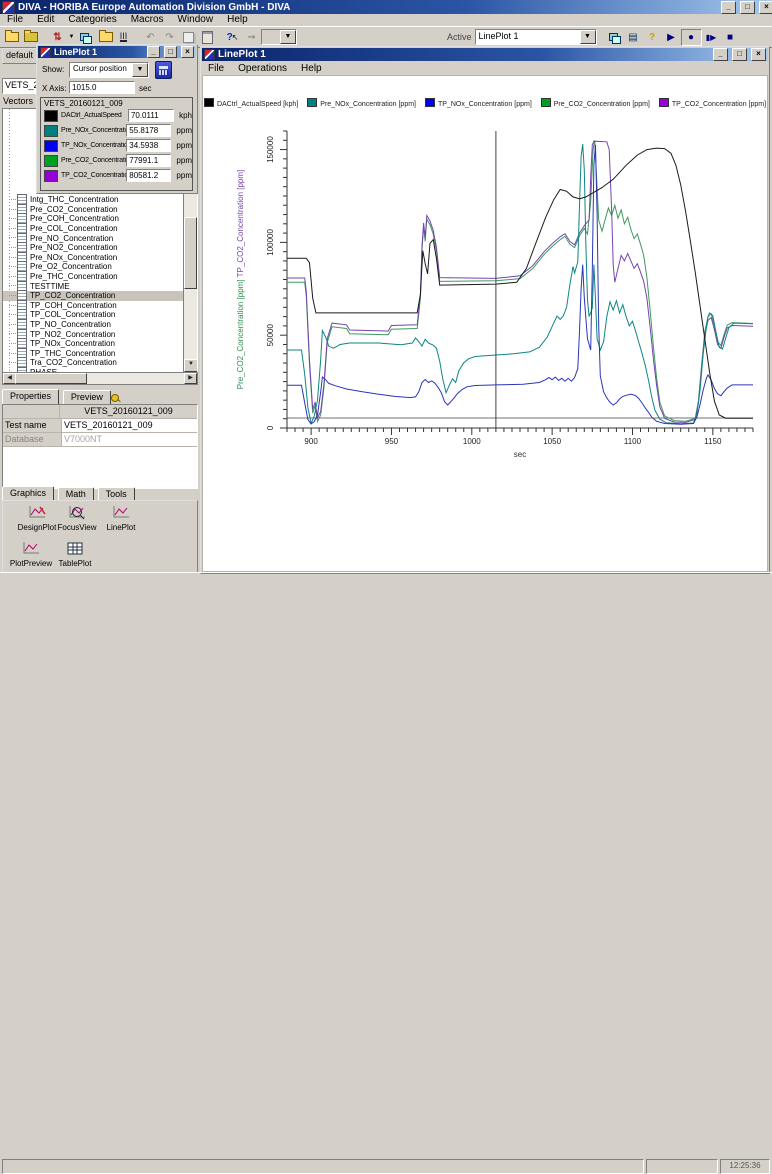 The width and height of the screenshot is (772, 1174). What do you see at coordinates (149, 175) in the screenshot?
I see `cursor-row-value: 80581.2` at bounding box center [149, 175].